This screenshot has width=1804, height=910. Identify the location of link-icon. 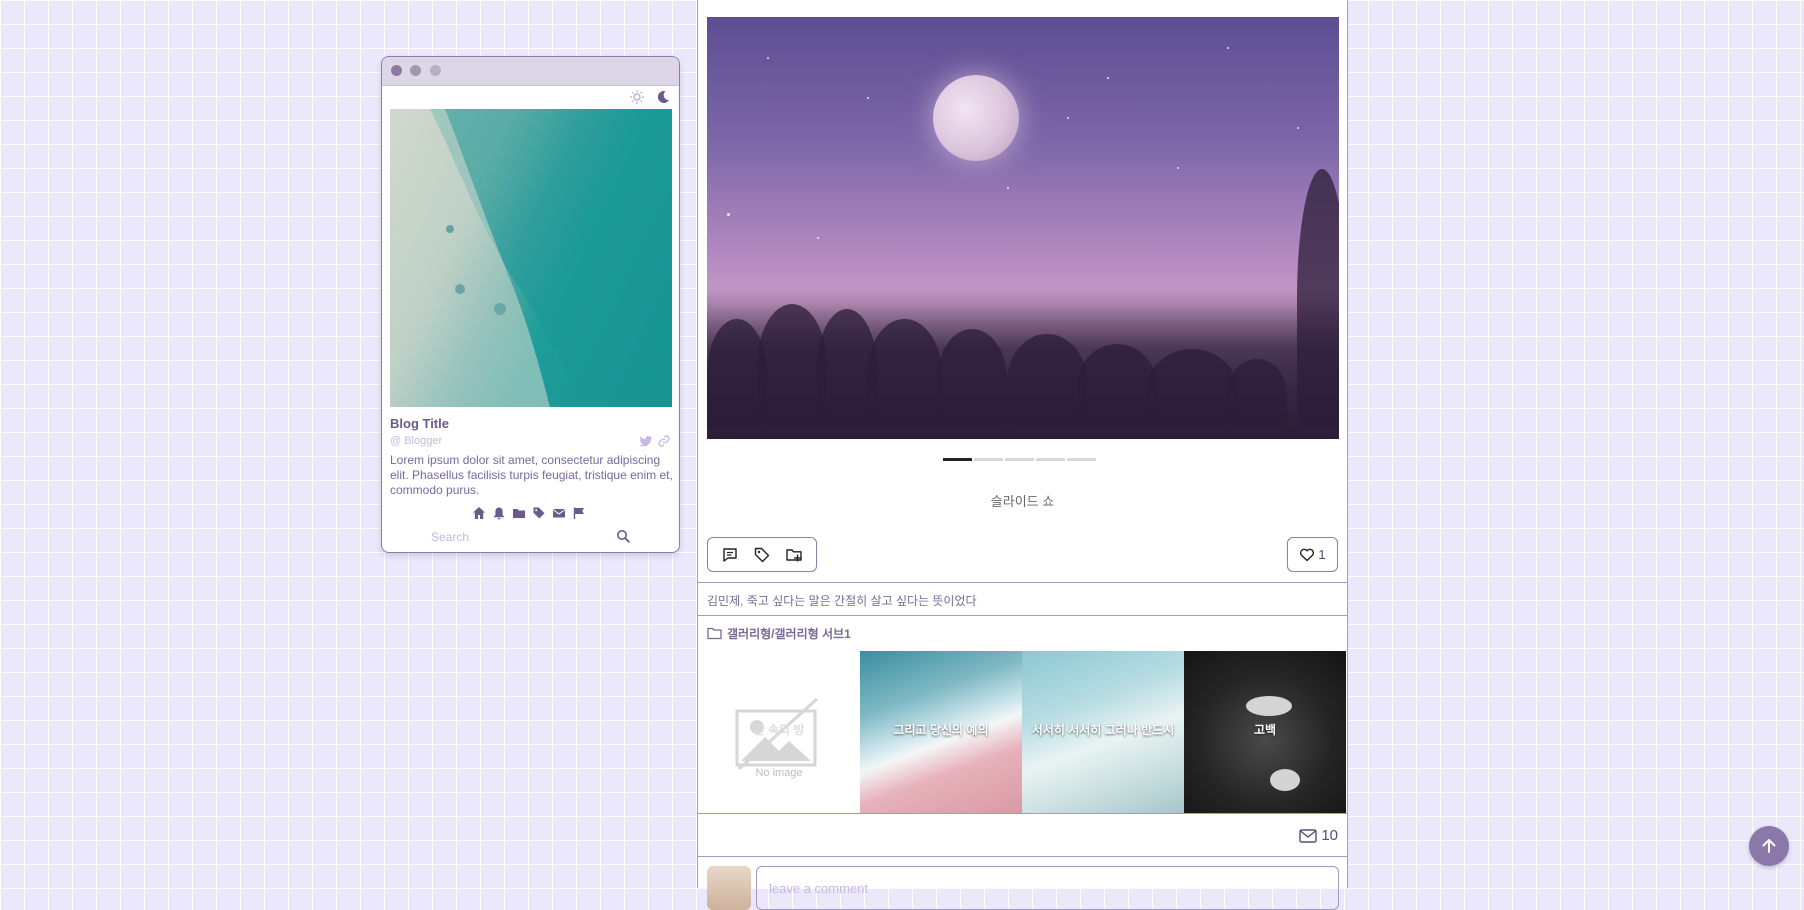
(664, 441).